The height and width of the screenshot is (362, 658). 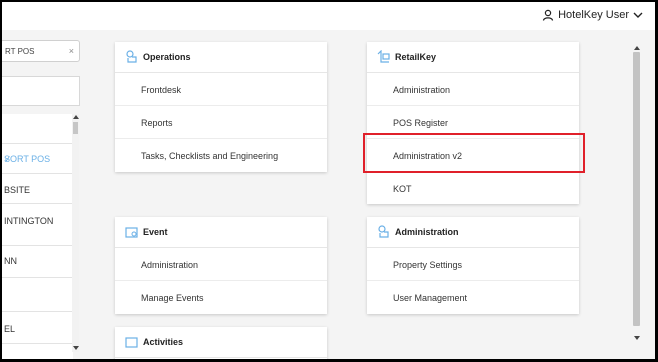 I want to click on retailkey-icon, so click(x=383, y=56).